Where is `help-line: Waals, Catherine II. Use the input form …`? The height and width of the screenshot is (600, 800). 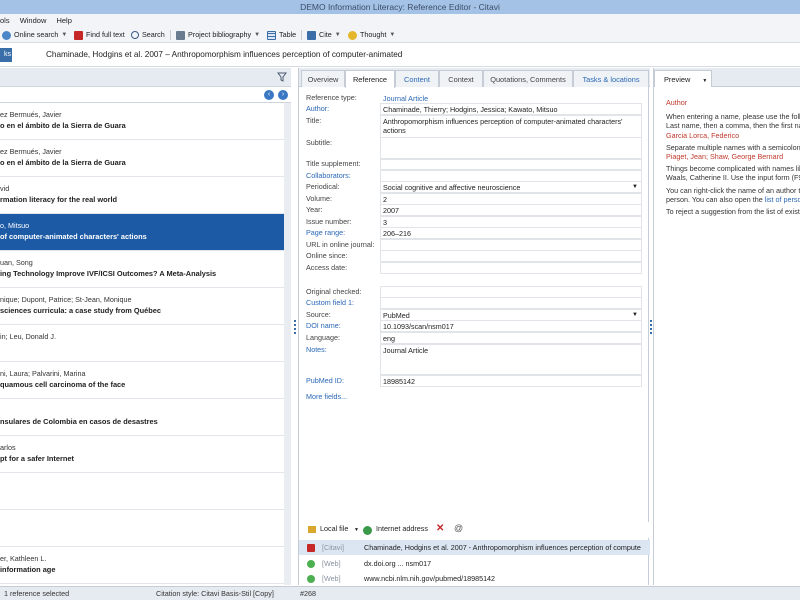
help-line: Waals, Catherine II. Use the input form … is located at coordinates (733, 178).